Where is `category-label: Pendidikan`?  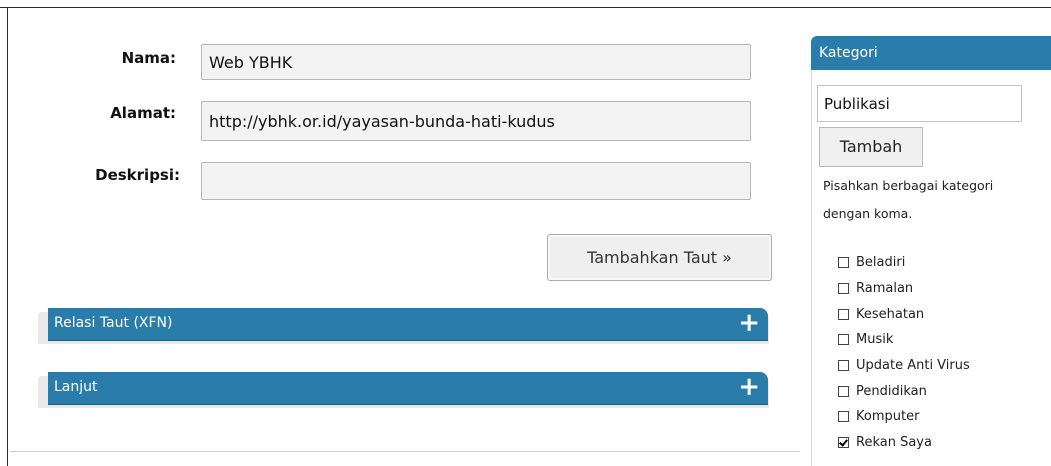
category-label: Pendidikan is located at coordinates (891, 391).